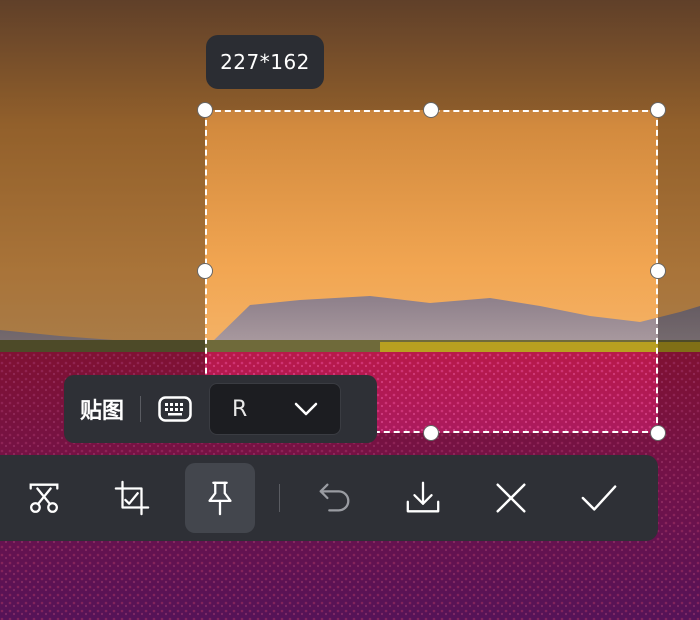 The image size is (700, 620). I want to click on capture-toolbar, so click(329, 498).